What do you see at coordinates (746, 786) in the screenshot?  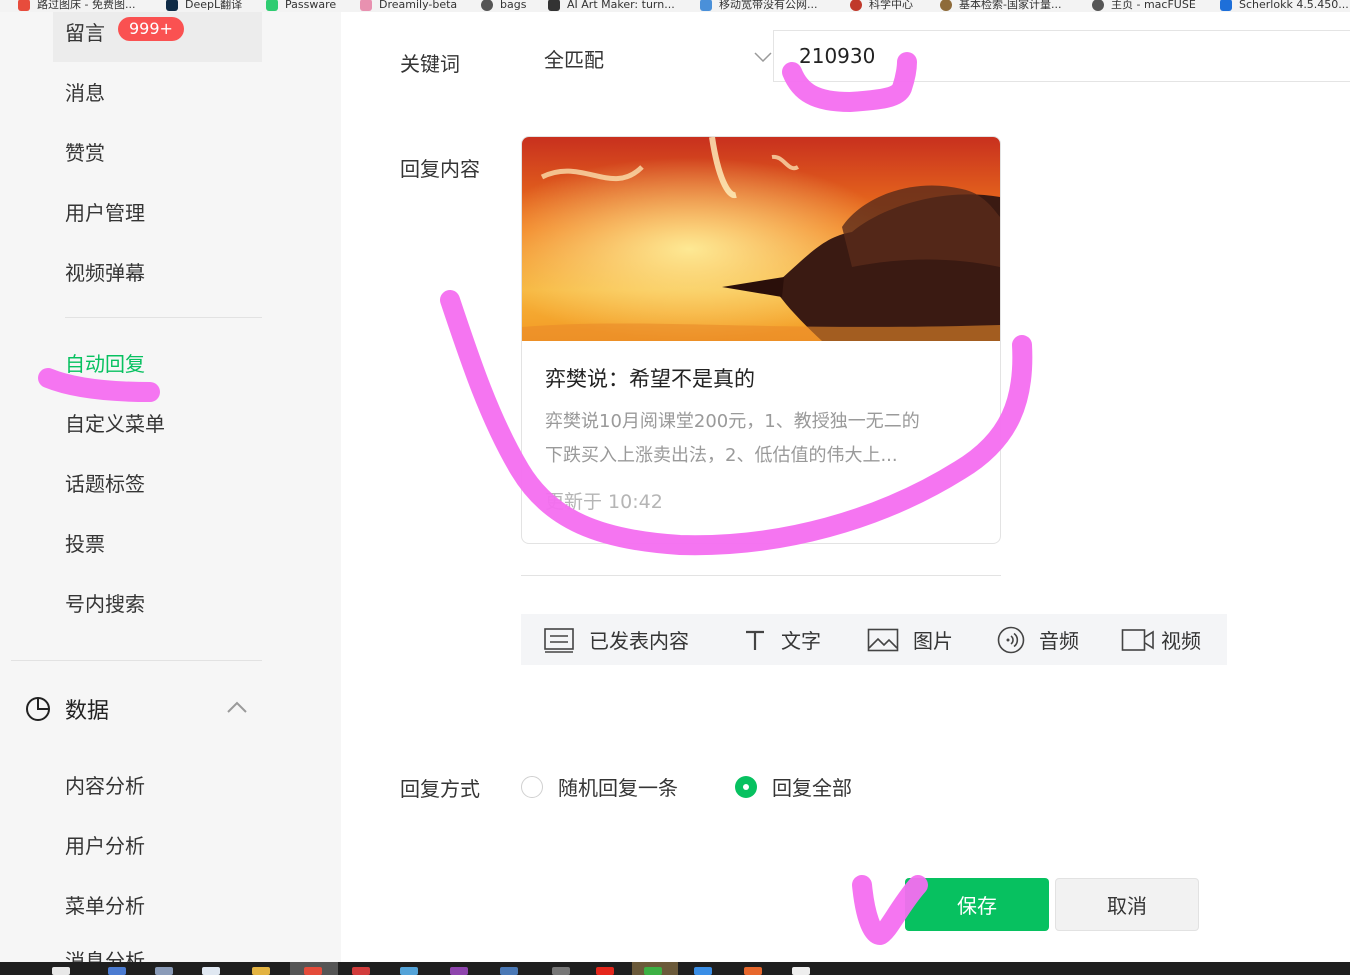 I see `radio-checked` at bounding box center [746, 786].